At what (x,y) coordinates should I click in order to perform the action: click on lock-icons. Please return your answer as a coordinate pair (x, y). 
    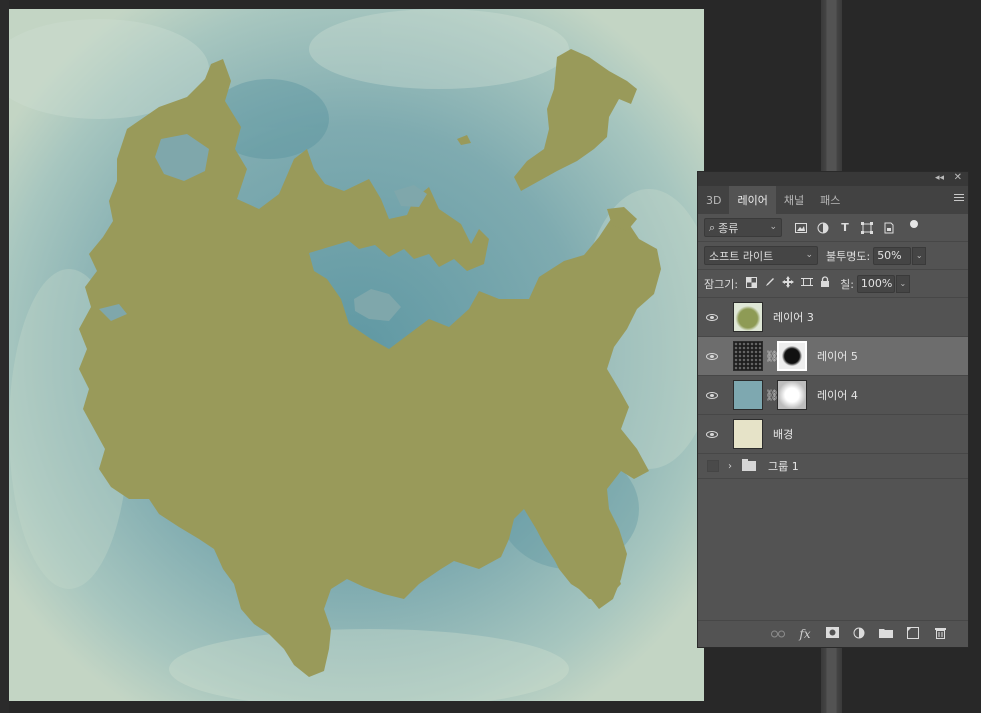
    Looking at the image, I should click on (788, 283).